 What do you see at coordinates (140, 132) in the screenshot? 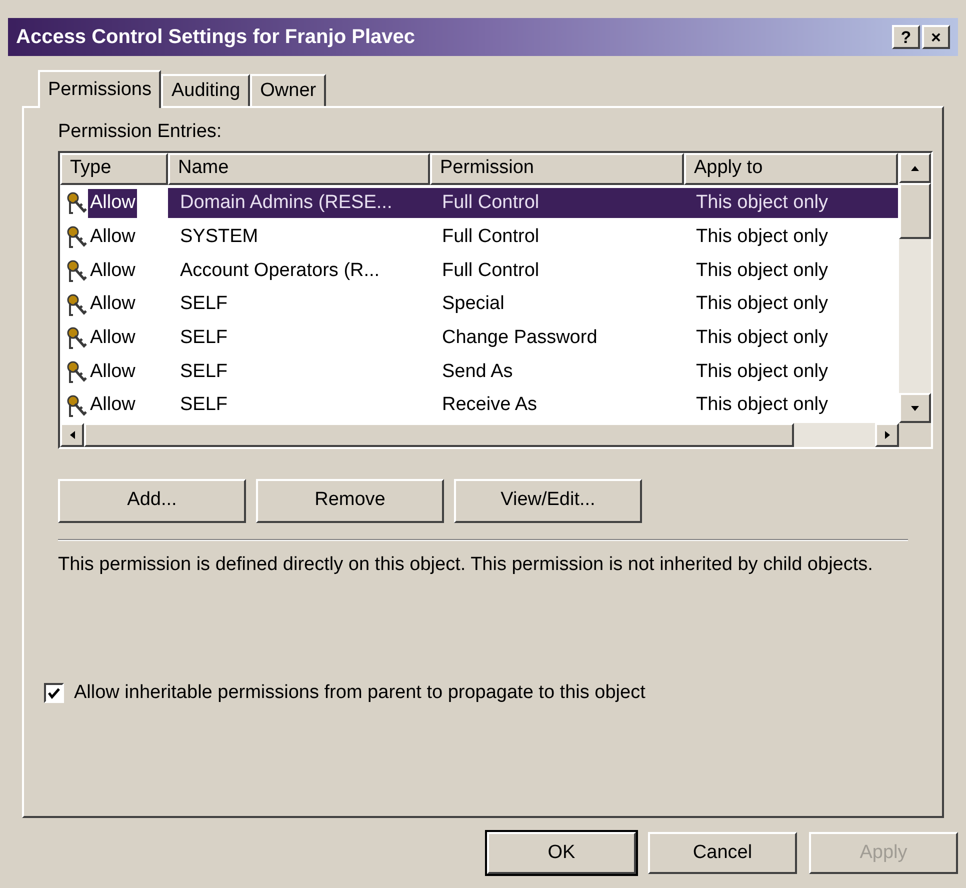
I see `list-label: Permission Entries:` at bounding box center [140, 132].